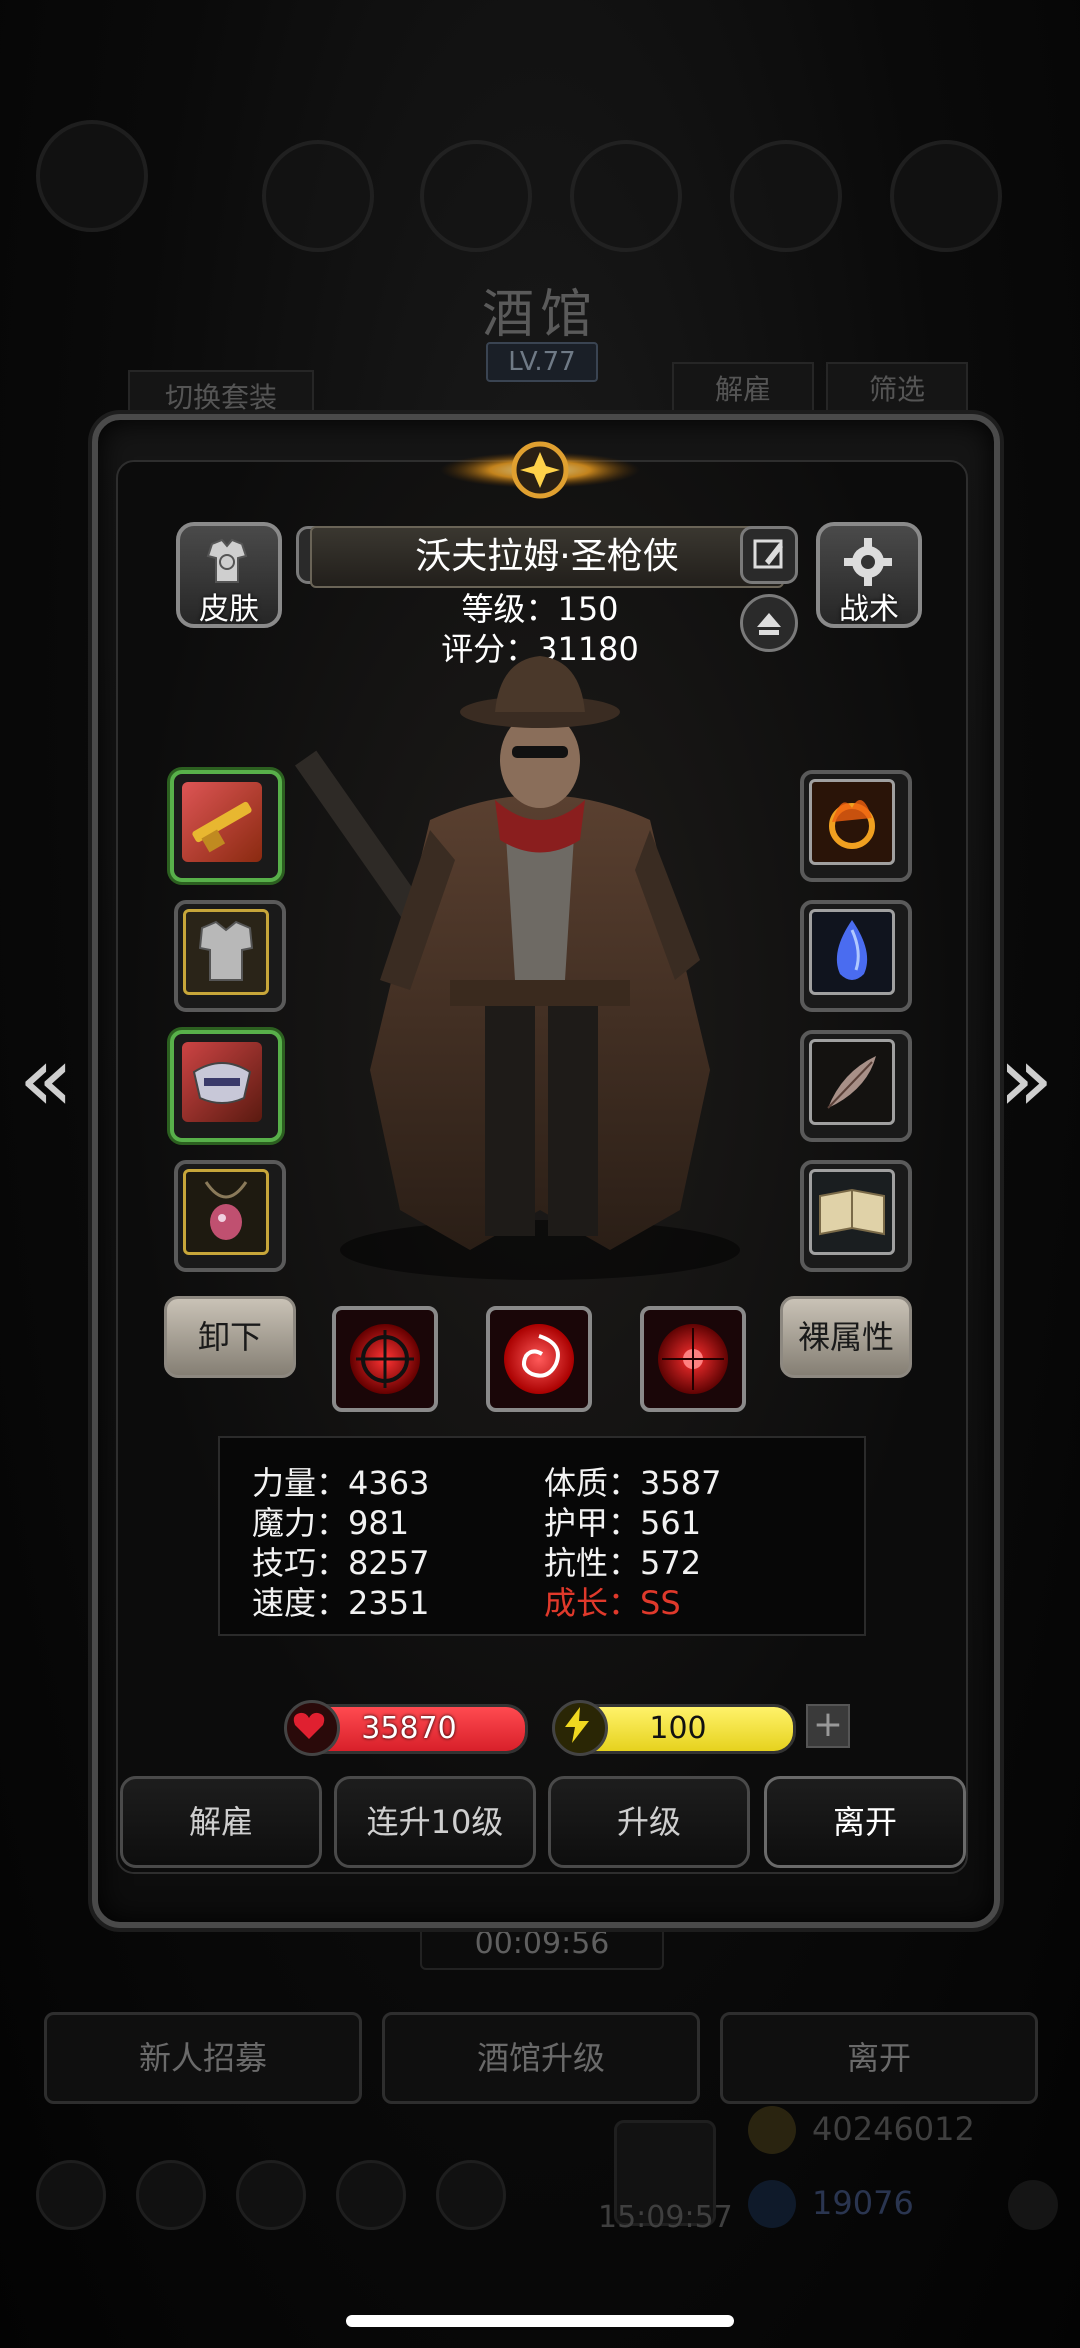 This screenshot has width=1080, height=2348. Describe the element at coordinates (222, 822) in the screenshot. I see `golden-rifle-icon` at that location.